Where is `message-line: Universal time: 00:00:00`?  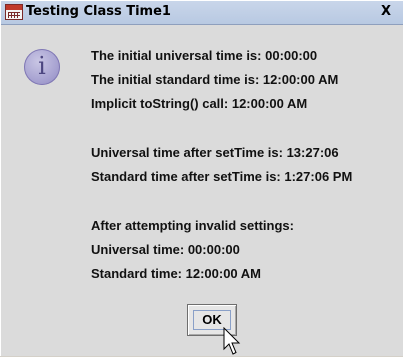
message-line: Universal time: 00:00:00 is located at coordinates (165, 249).